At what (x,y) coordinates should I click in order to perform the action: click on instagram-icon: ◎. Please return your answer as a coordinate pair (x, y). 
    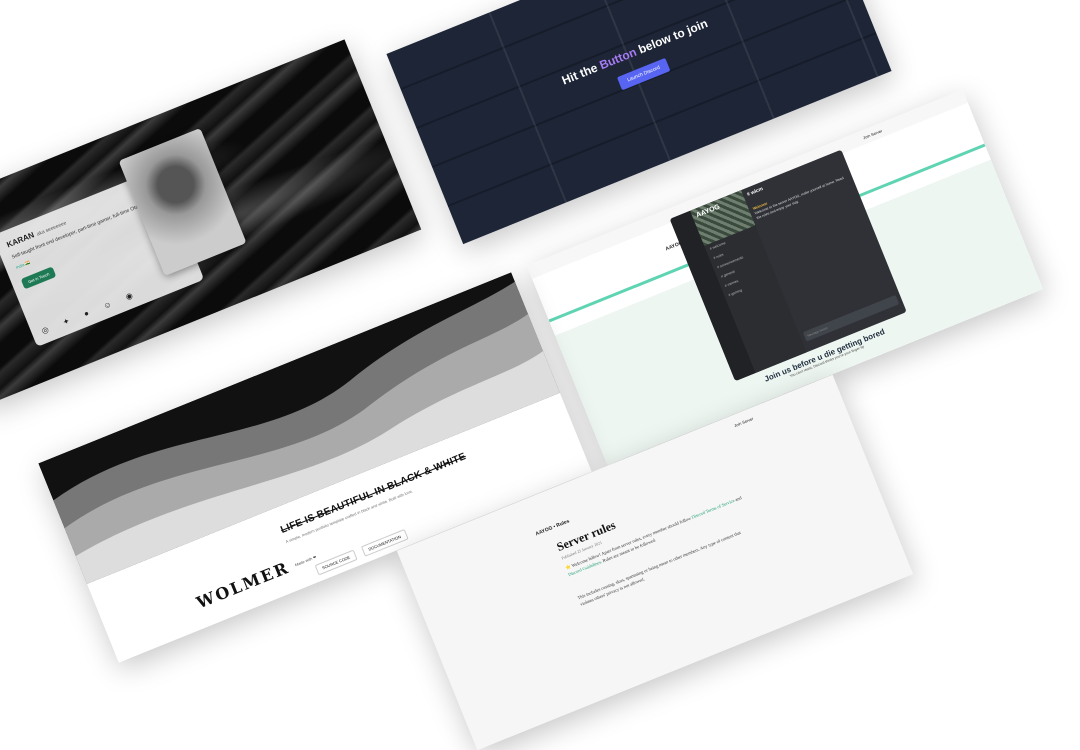
    Looking at the image, I should click on (45, 330).